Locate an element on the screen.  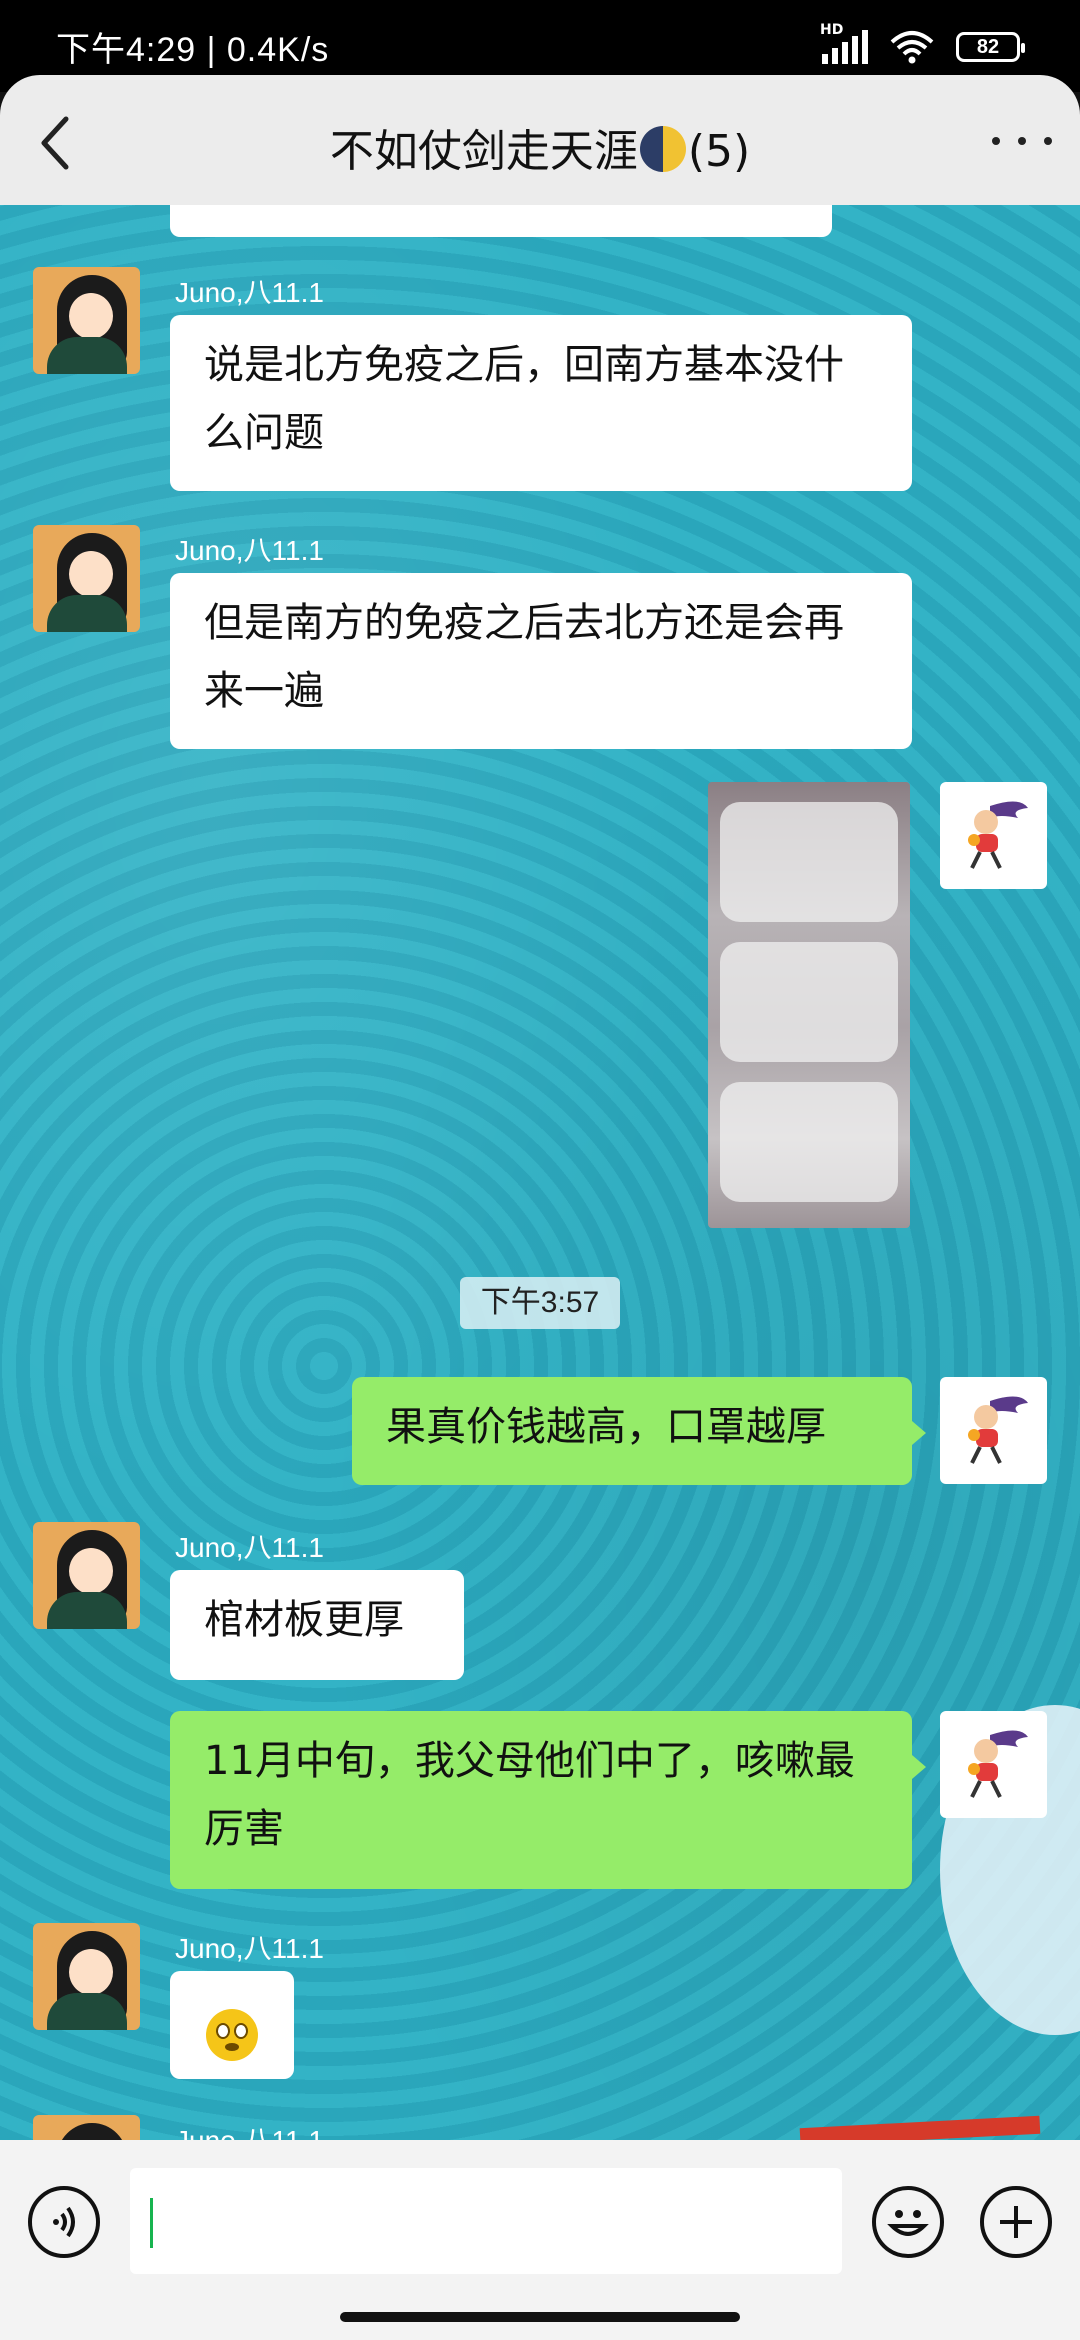
home-indicator is located at coordinates (540, 2317).